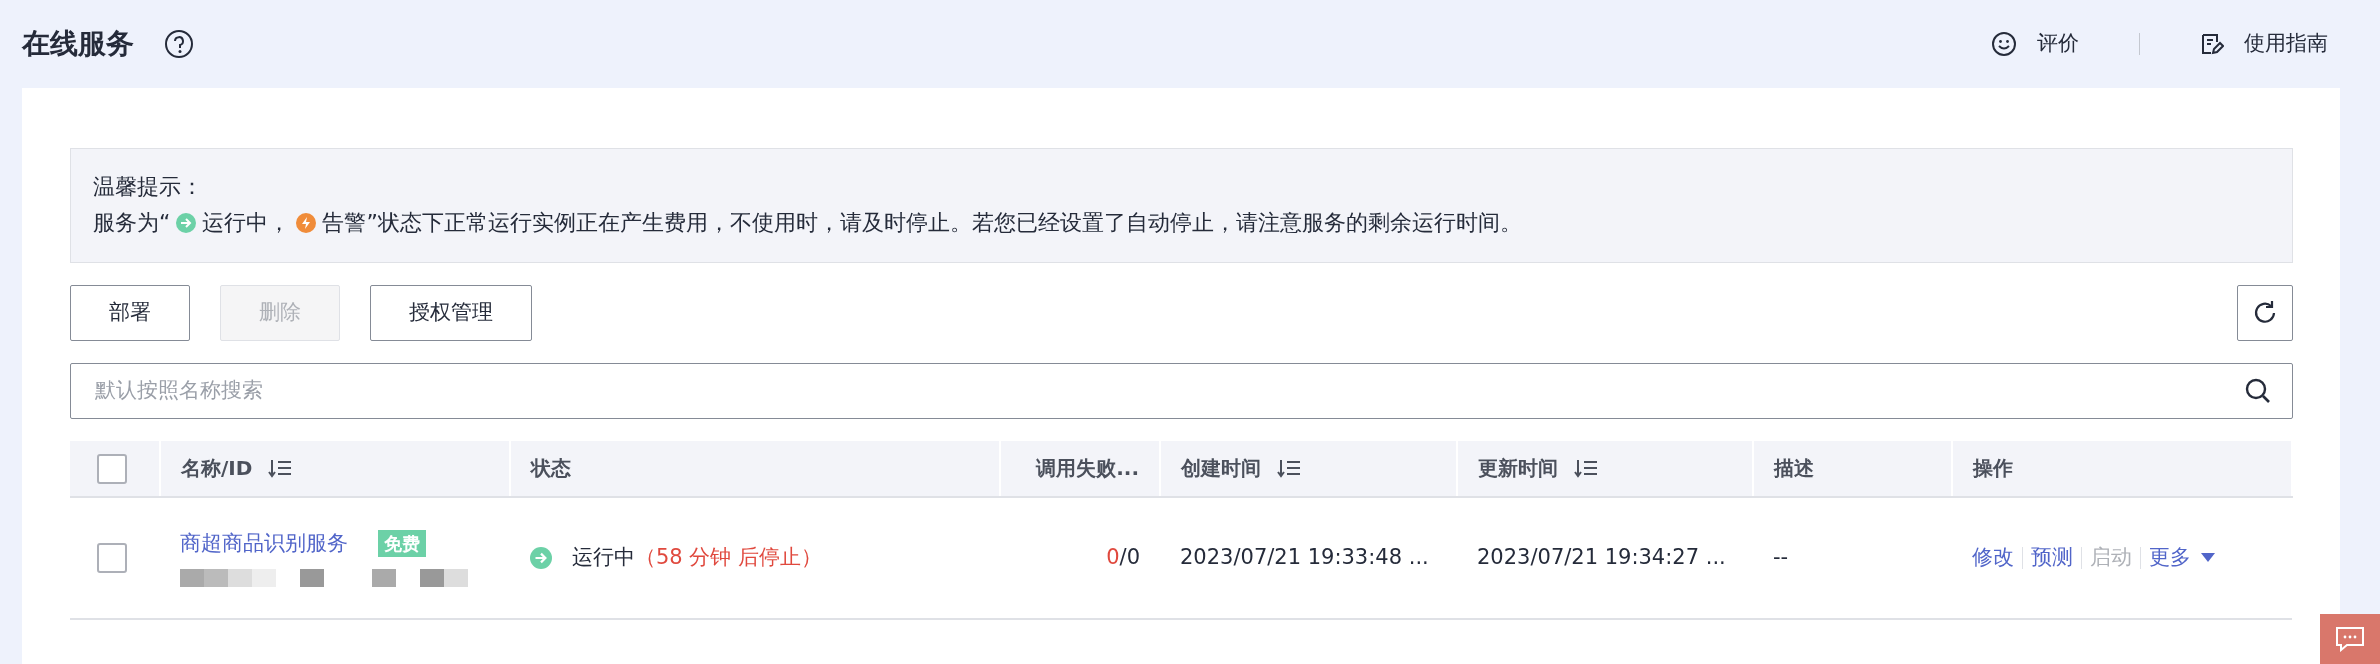 This screenshot has height=664, width=2380. I want to click on description: --, so click(1781, 556).